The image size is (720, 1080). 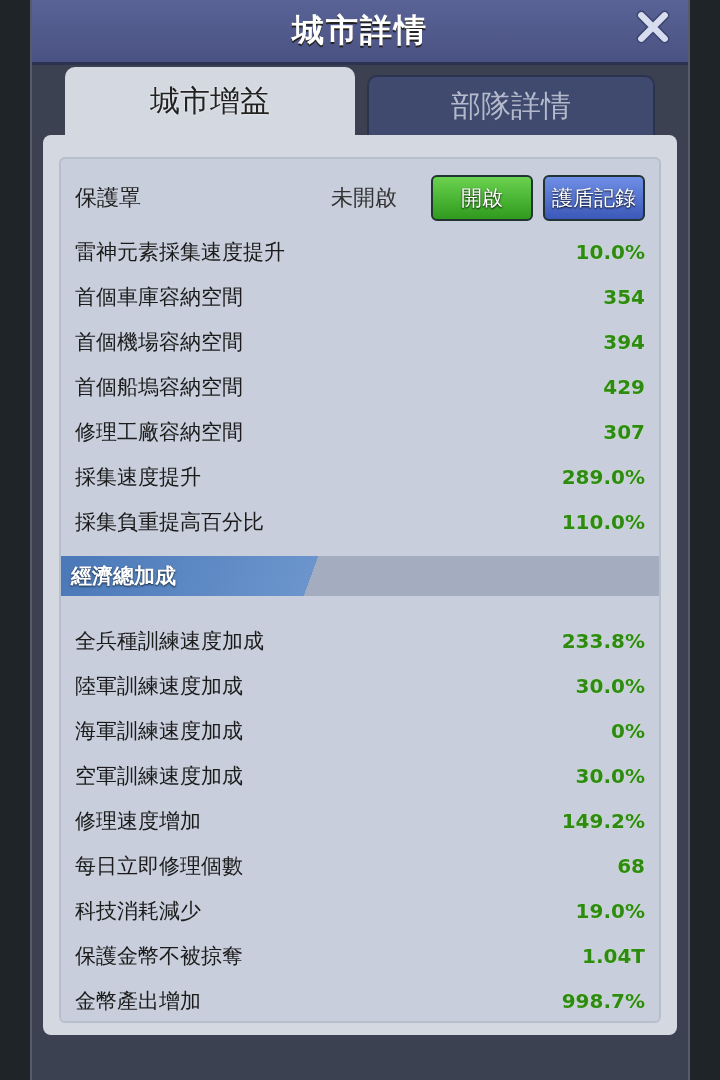 What do you see at coordinates (624, 431) in the screenshot?
I see `stat-value: 307` at bounding box center [624, 431].